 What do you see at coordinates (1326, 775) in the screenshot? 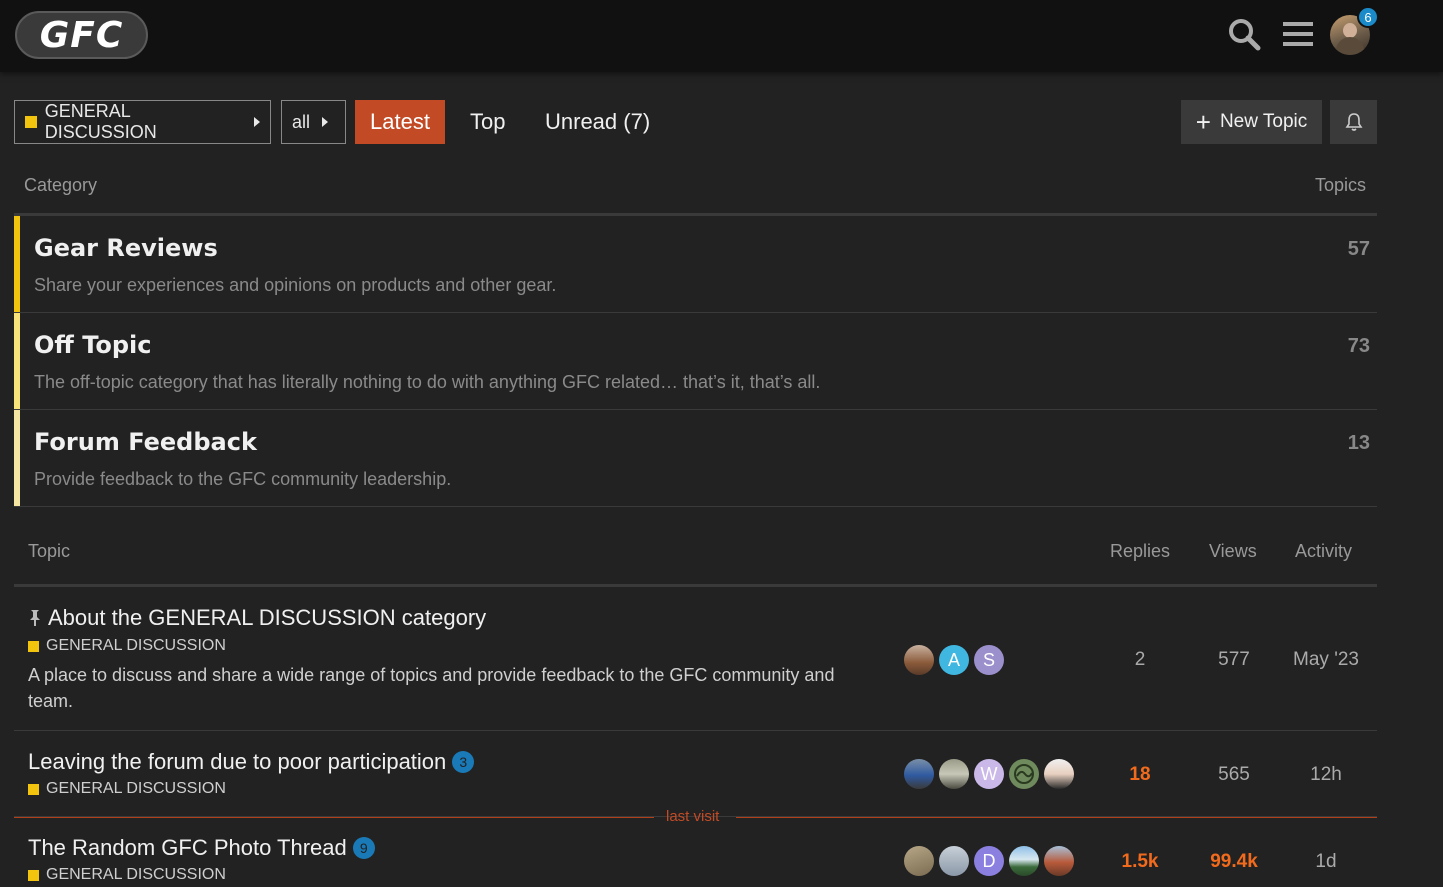
I see `topic-activity: 12h` at bounding box center [1326, 775].